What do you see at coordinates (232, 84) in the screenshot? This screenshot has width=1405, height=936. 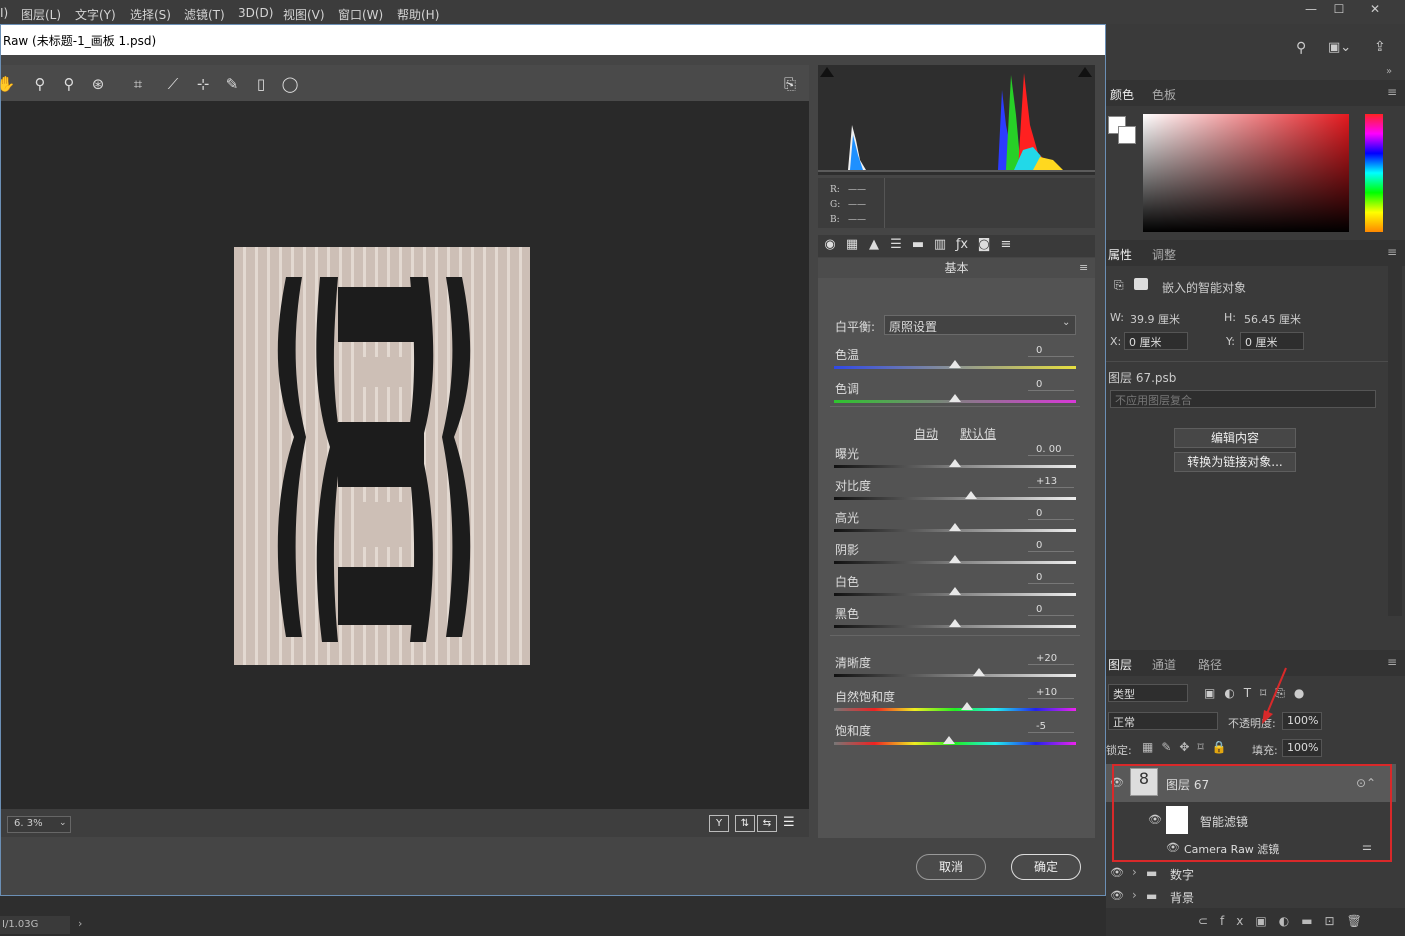 I see `adjustment-brush-icon: ✎` at bounding box center [232, 84].